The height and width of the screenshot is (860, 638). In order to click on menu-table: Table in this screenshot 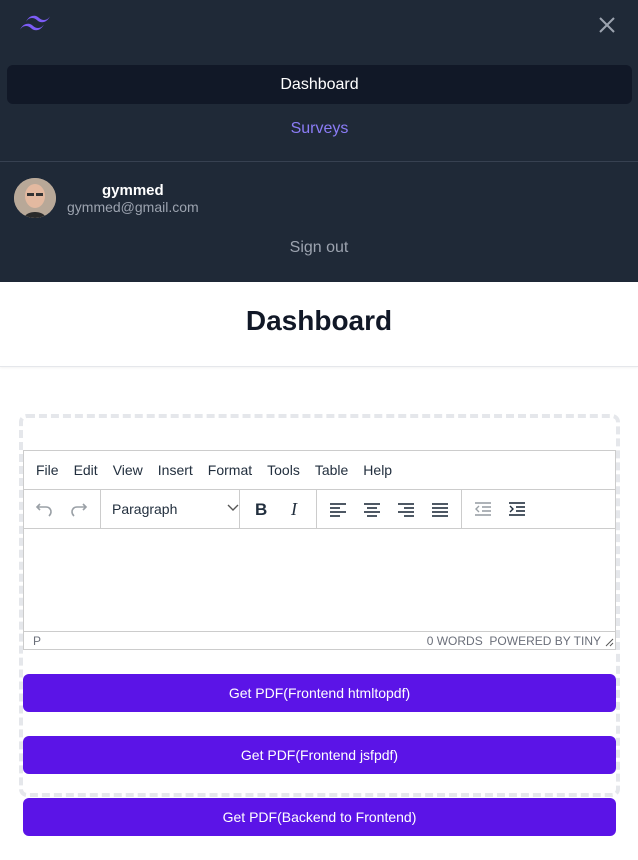, I will do `click(331, 470)`.